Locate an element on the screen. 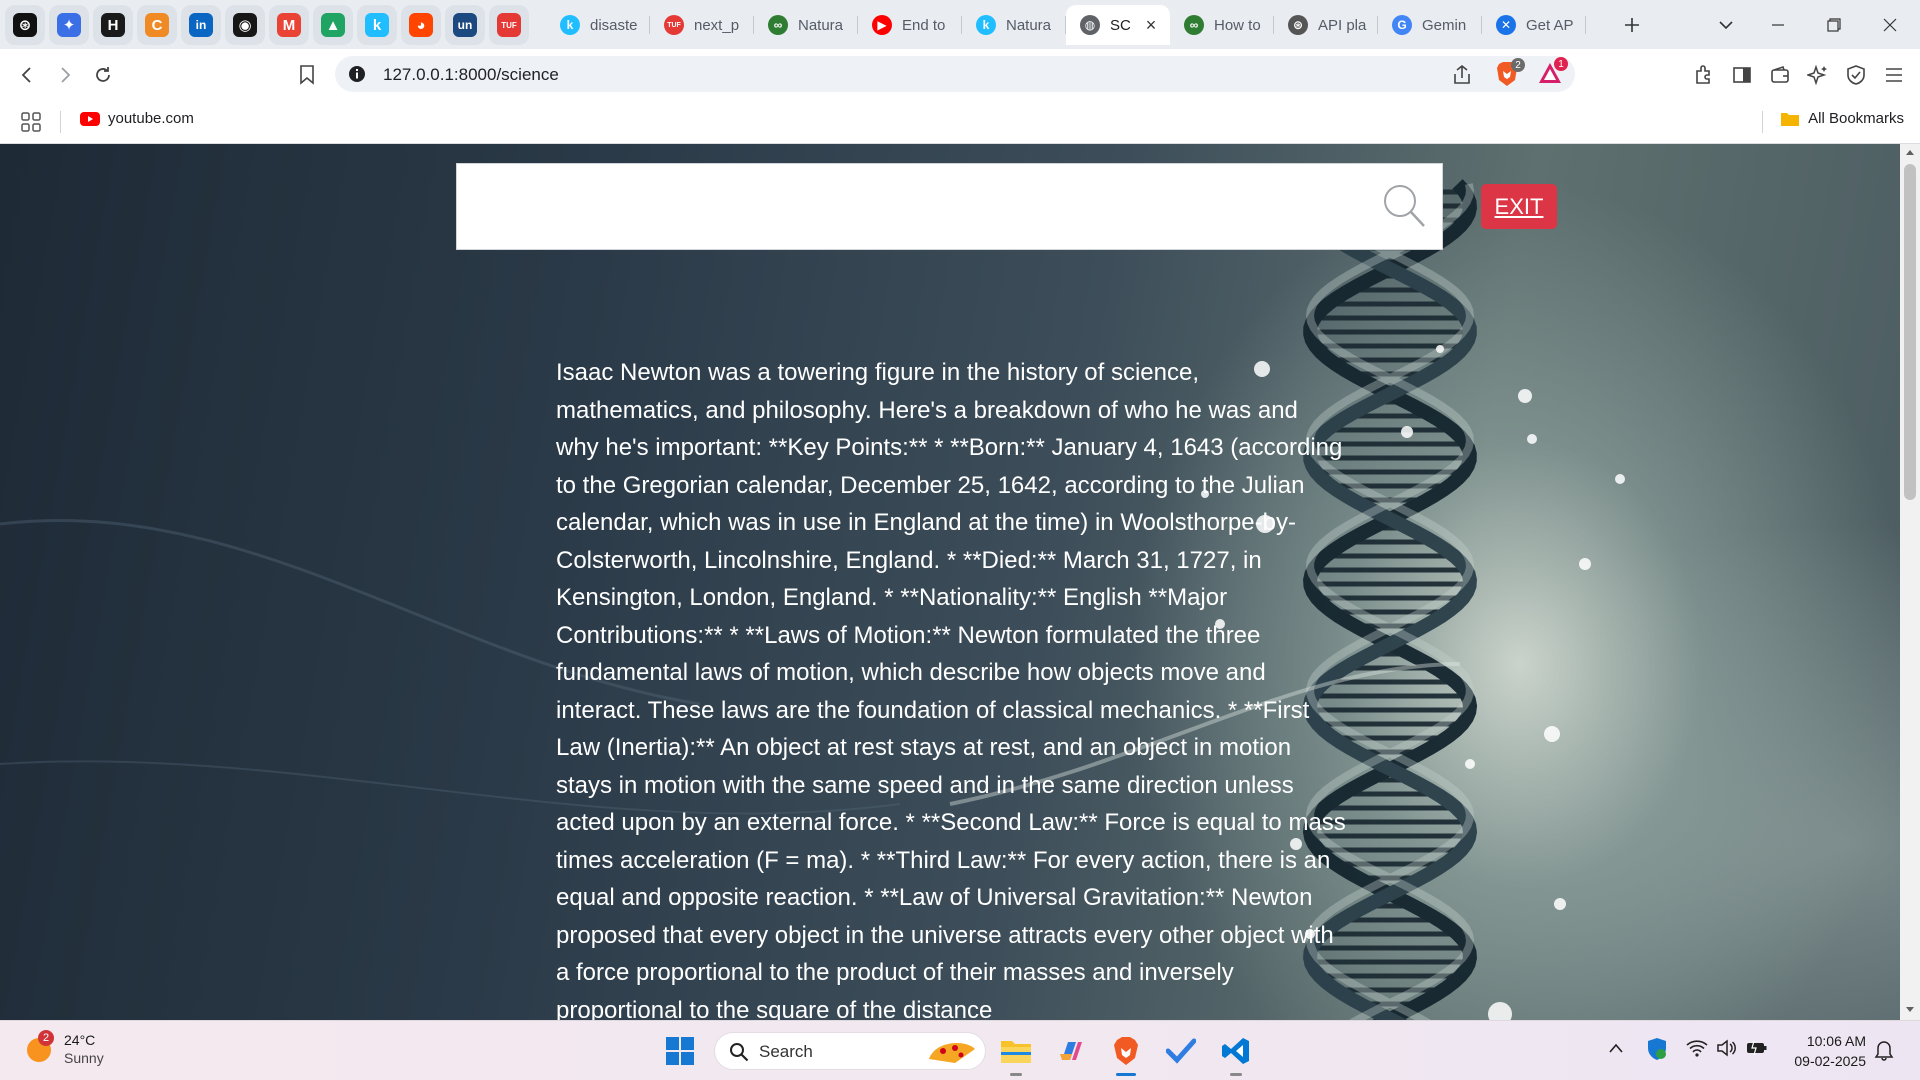  defender-tray-button is located at coordinates (1657, 1051).